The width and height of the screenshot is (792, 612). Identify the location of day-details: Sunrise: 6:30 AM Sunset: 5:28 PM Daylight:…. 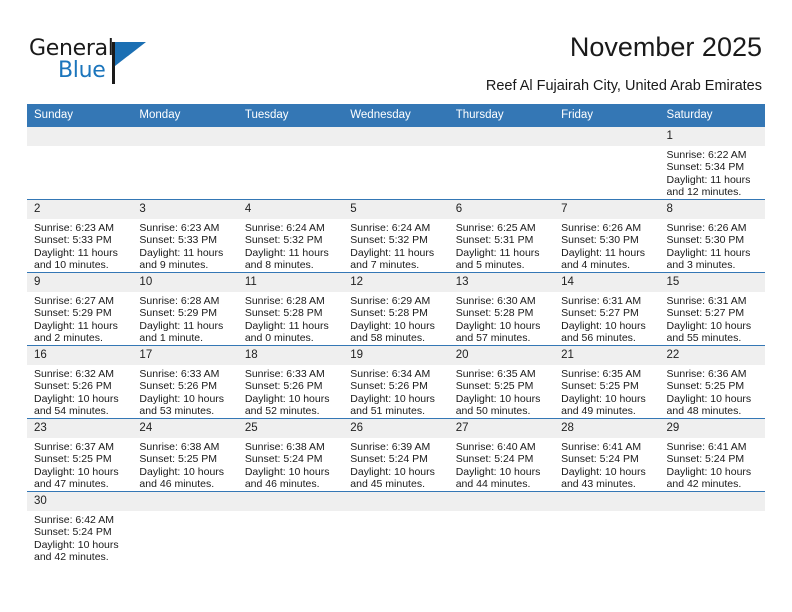
(501, 318).